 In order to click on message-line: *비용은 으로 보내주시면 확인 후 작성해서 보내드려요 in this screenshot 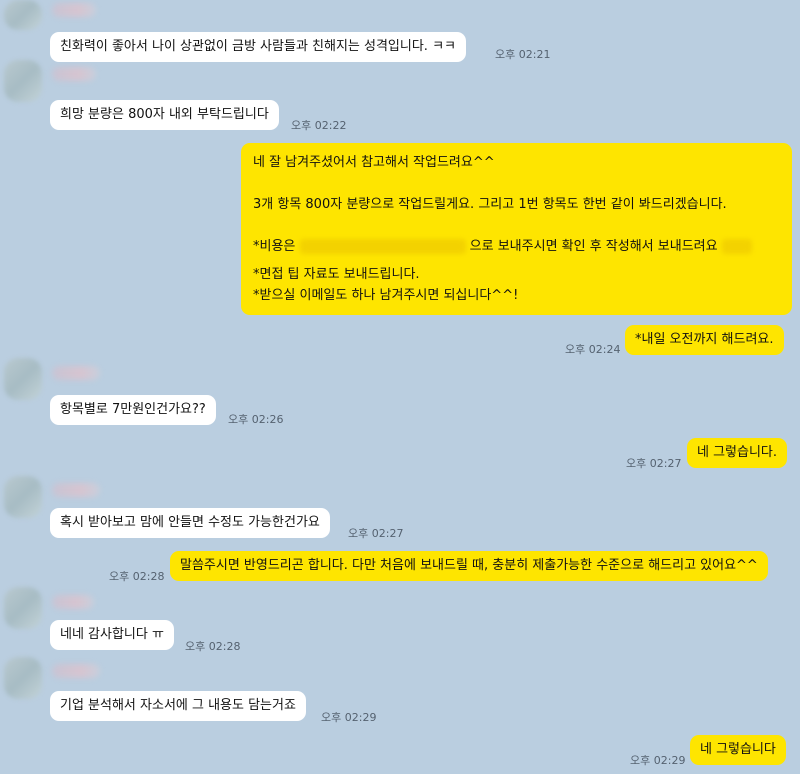, I will do `click(516, 246)`.